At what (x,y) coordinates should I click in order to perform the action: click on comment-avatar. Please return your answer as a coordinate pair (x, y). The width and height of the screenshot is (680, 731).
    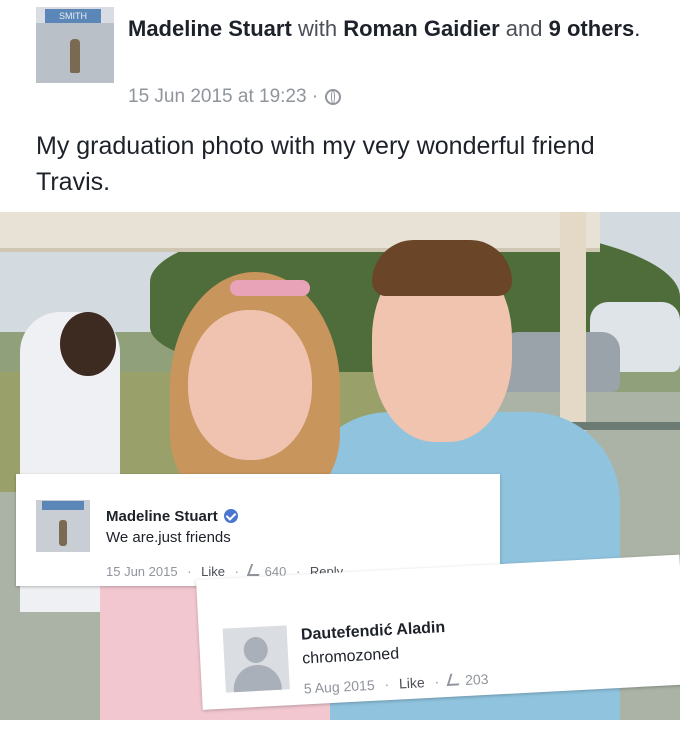
    Looking at the image, I should click on (63, 526).